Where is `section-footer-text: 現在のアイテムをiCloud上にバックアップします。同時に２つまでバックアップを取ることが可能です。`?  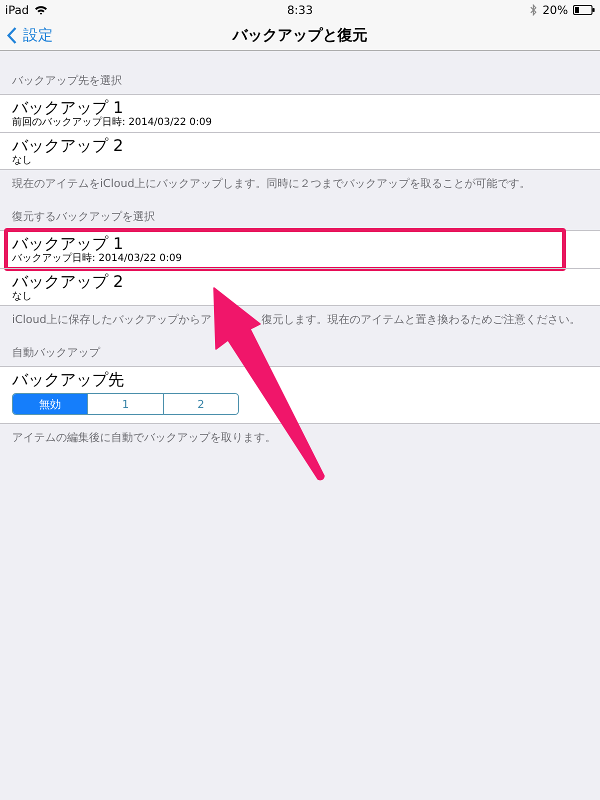 section-footer-text: 現在のアイテムをiCloud上にバックアップします。同時に２つまでバックアップを取ることが可能です。 is located at coordinates (271, 184).